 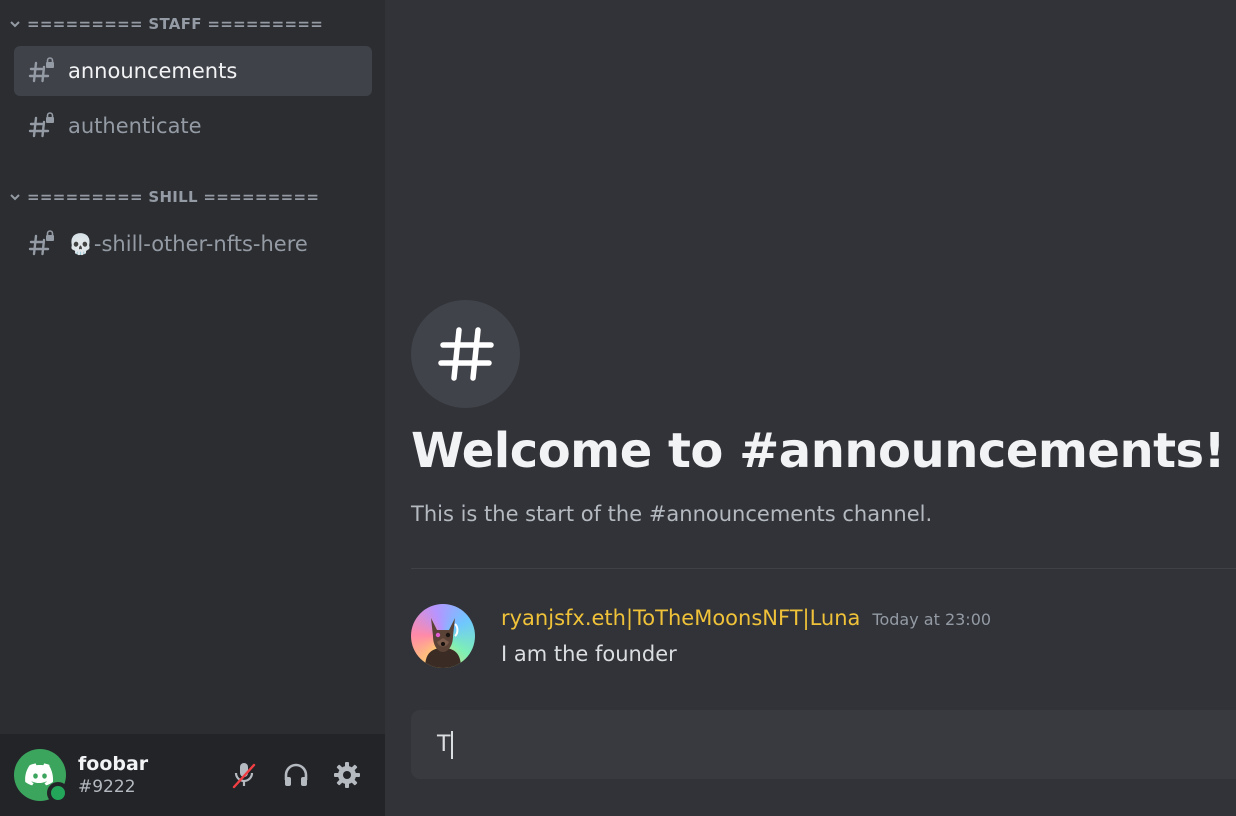 I want to click on user-discriminator: #9222, so click(x=107, y=787).